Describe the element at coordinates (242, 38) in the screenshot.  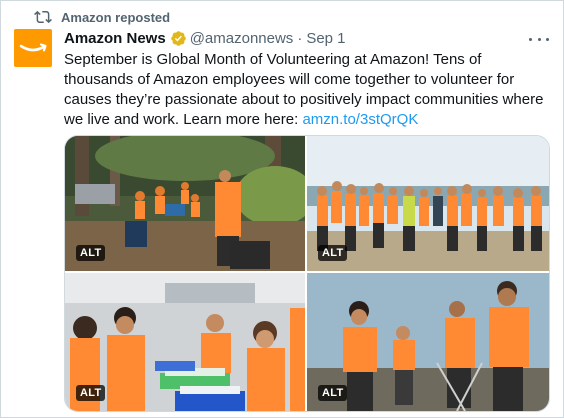
I see `author-handle: @amazonnews` at that location.